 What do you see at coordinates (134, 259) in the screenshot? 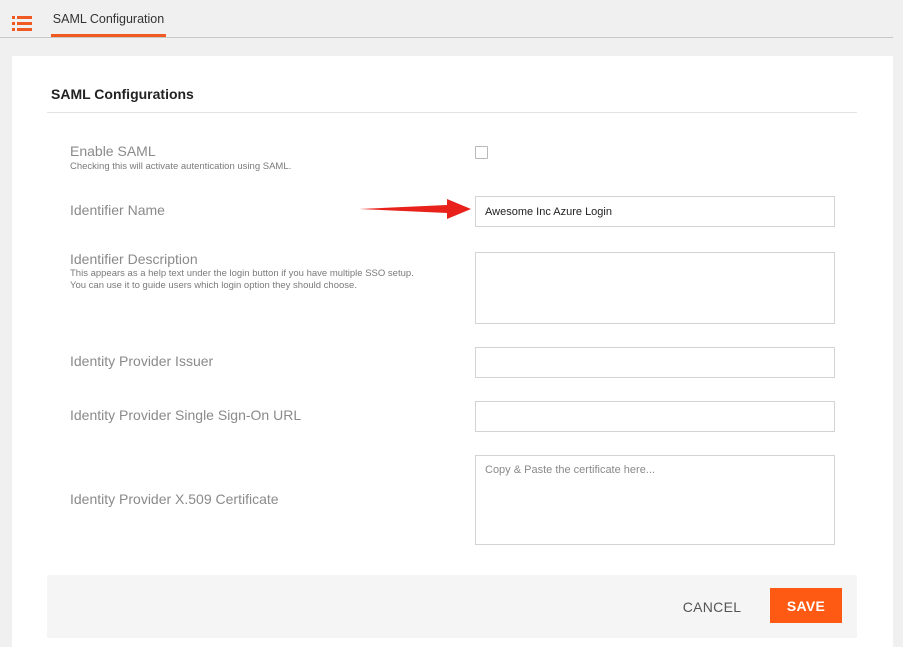
I see `identifier-description-label: Identifier Description` at bounding box center [134, 259].